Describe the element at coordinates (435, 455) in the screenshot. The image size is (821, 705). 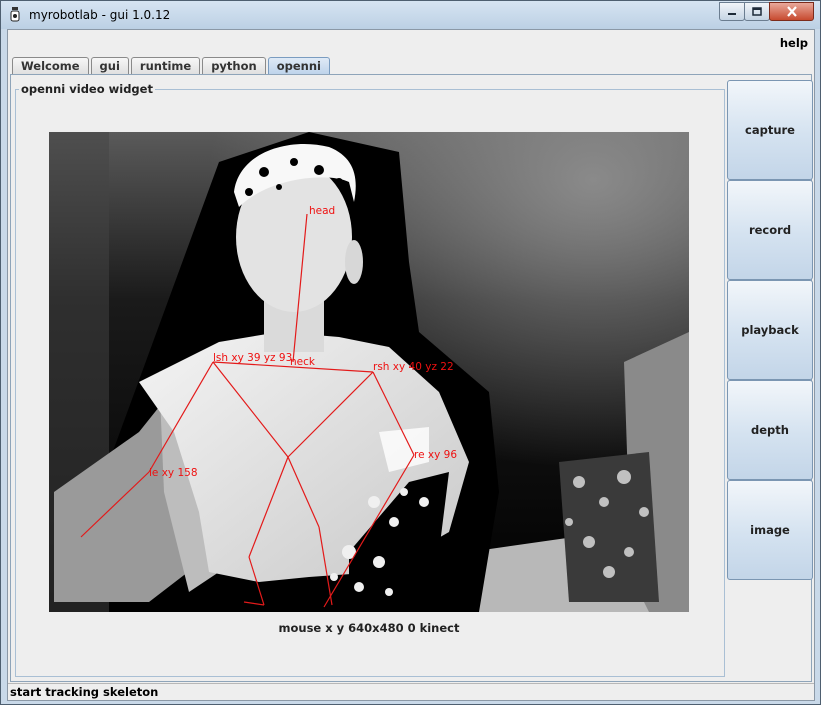
I see `joint-label-re: re xy 96` at that location.